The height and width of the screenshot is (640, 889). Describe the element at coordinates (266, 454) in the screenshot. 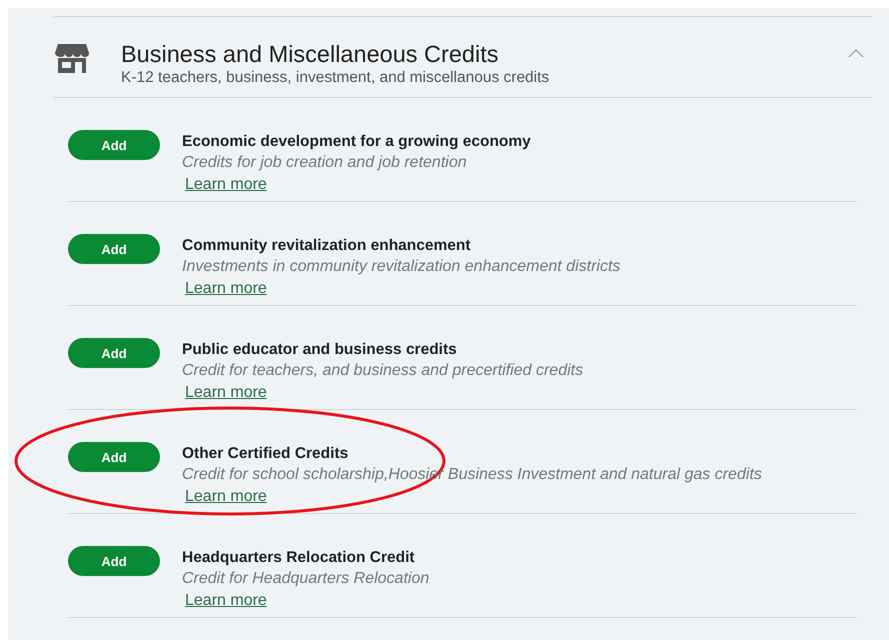

I see `credit-title: Other Certified Credits` at that location.